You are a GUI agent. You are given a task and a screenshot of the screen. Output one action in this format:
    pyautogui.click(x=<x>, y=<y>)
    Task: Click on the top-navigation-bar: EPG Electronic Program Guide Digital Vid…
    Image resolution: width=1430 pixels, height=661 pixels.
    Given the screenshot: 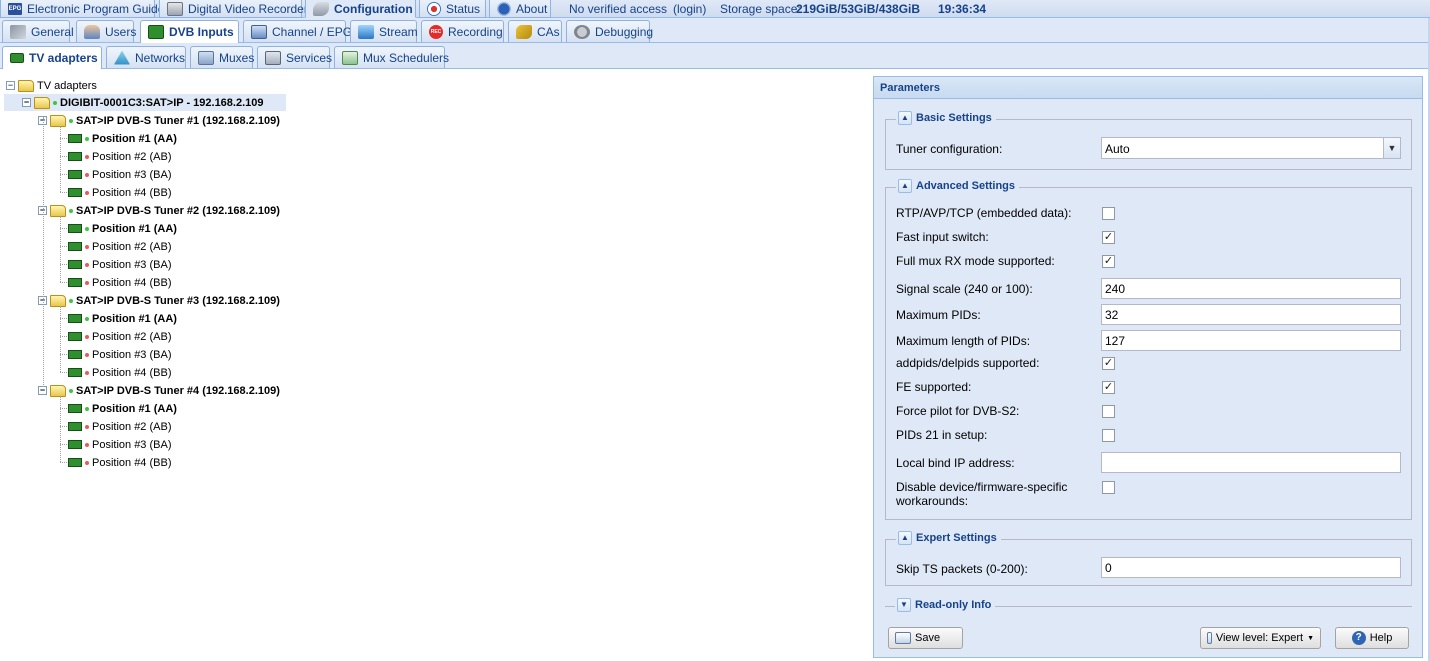 What is the action you would take?
    pyautogui.click(x=715, y=9)
    